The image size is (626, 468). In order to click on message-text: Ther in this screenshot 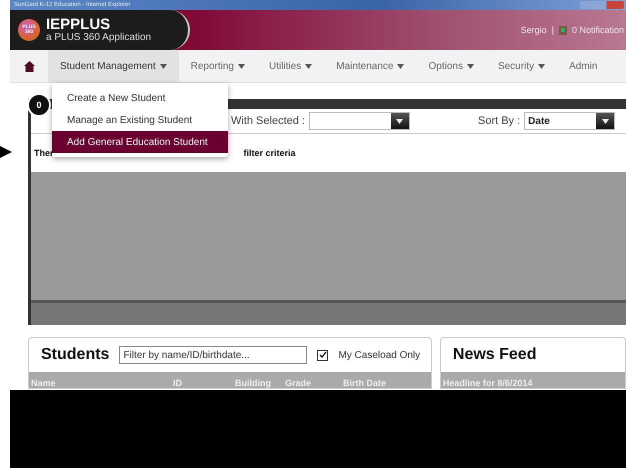, I will do `click(44, 153)`.